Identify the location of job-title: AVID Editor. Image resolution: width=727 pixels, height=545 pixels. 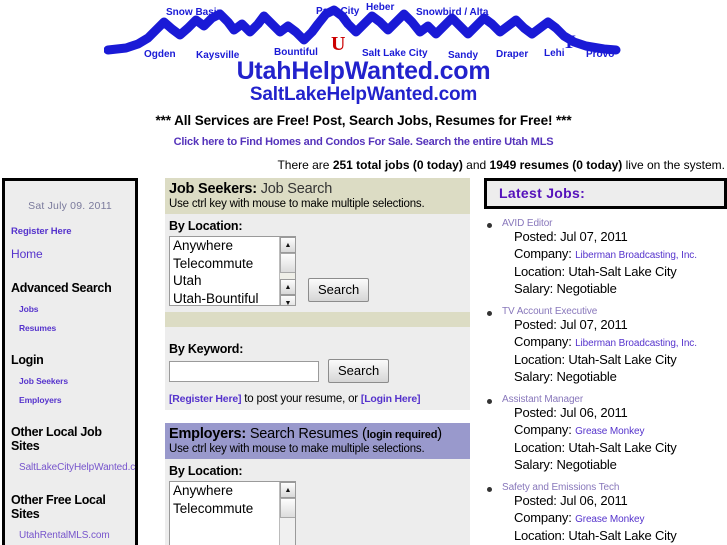
(614, 223).